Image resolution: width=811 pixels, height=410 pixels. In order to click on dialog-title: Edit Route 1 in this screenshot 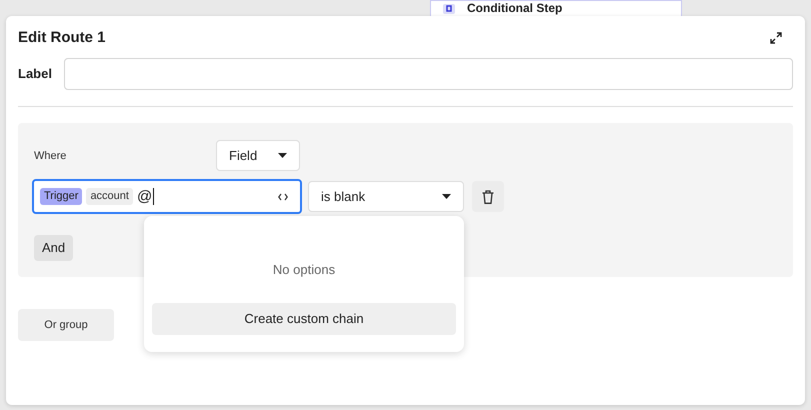, I will do `click(62, 38)`.